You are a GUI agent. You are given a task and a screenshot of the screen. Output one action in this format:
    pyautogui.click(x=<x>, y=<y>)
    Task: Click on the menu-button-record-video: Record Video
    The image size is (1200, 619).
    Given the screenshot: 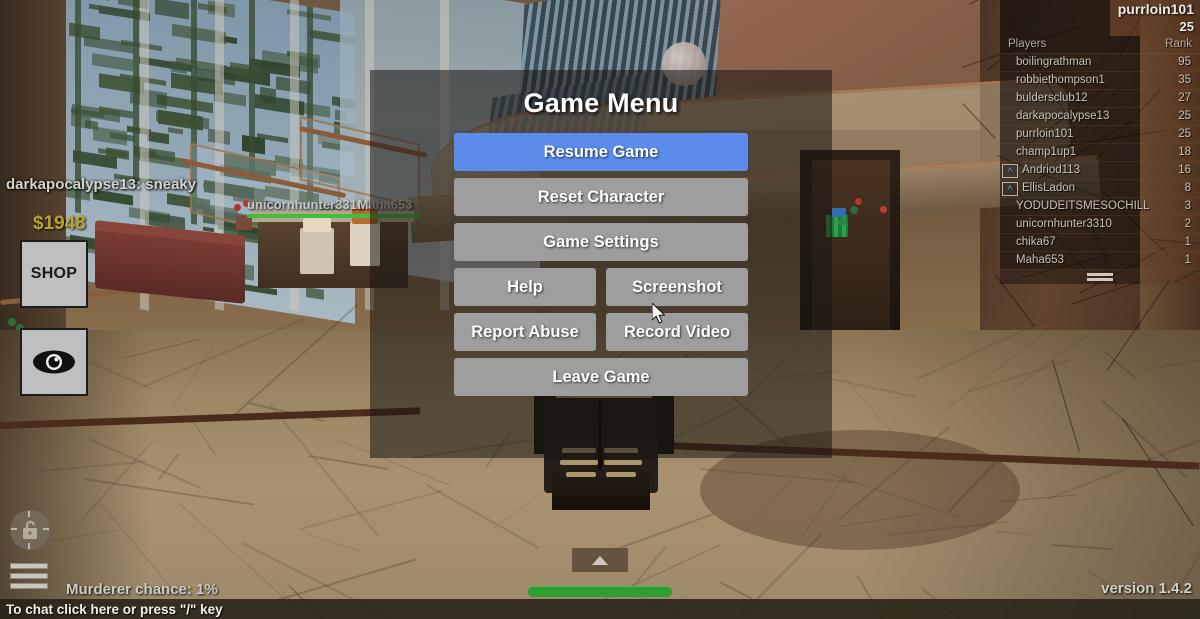 What is the action you would take?
    pyautogui.click(x=677, y=332)
    